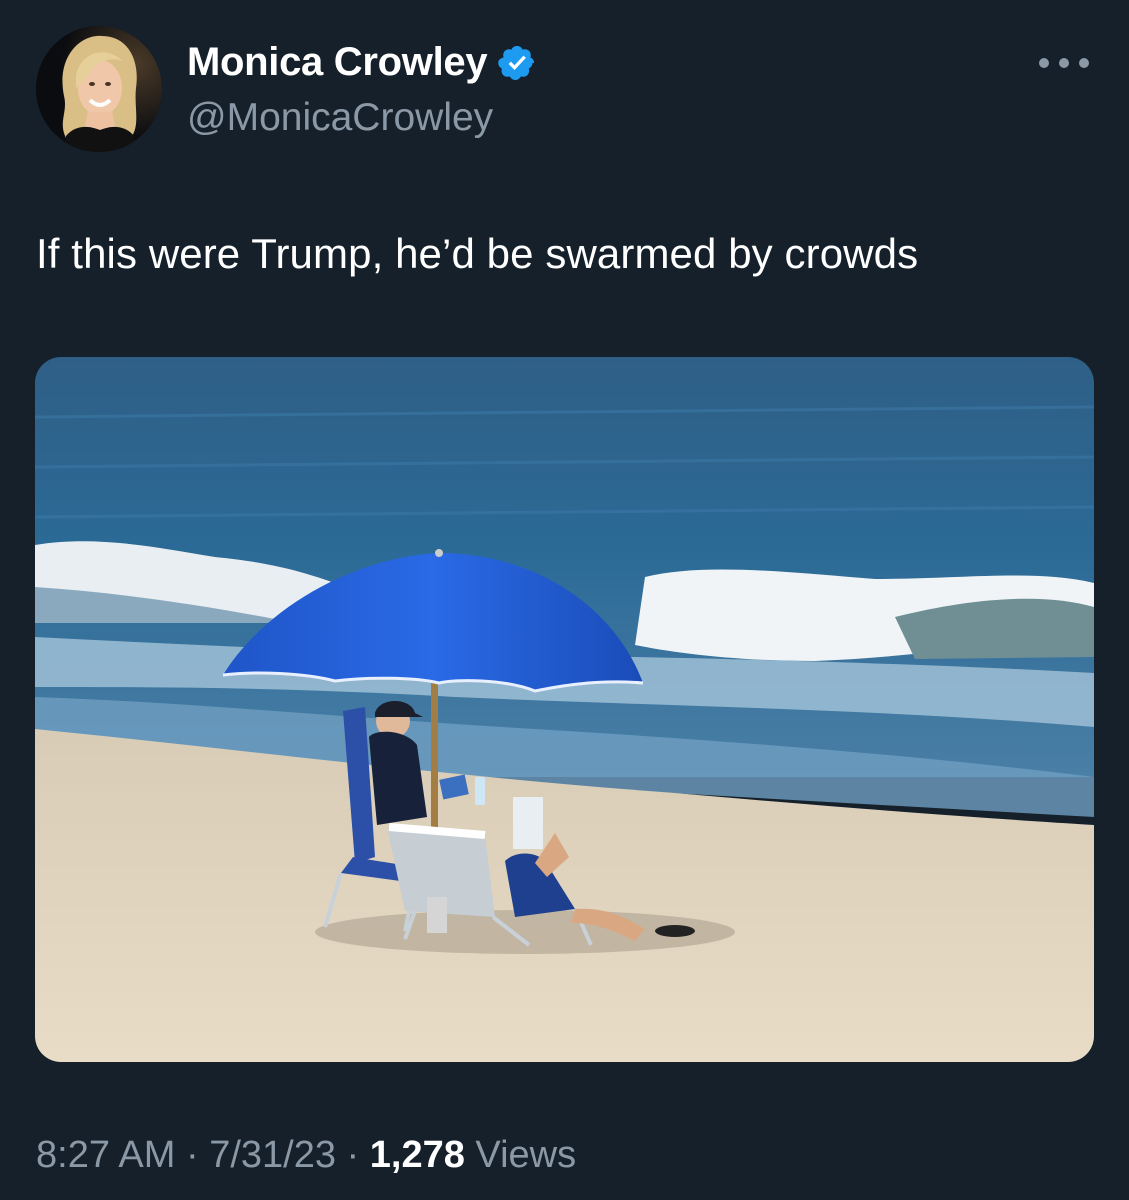 This screenshot has width=1129, height=1200. Describe the element at coordinates (272, 1155) in the screenshot. I see `tweet-date: 7/31/23` at that location.